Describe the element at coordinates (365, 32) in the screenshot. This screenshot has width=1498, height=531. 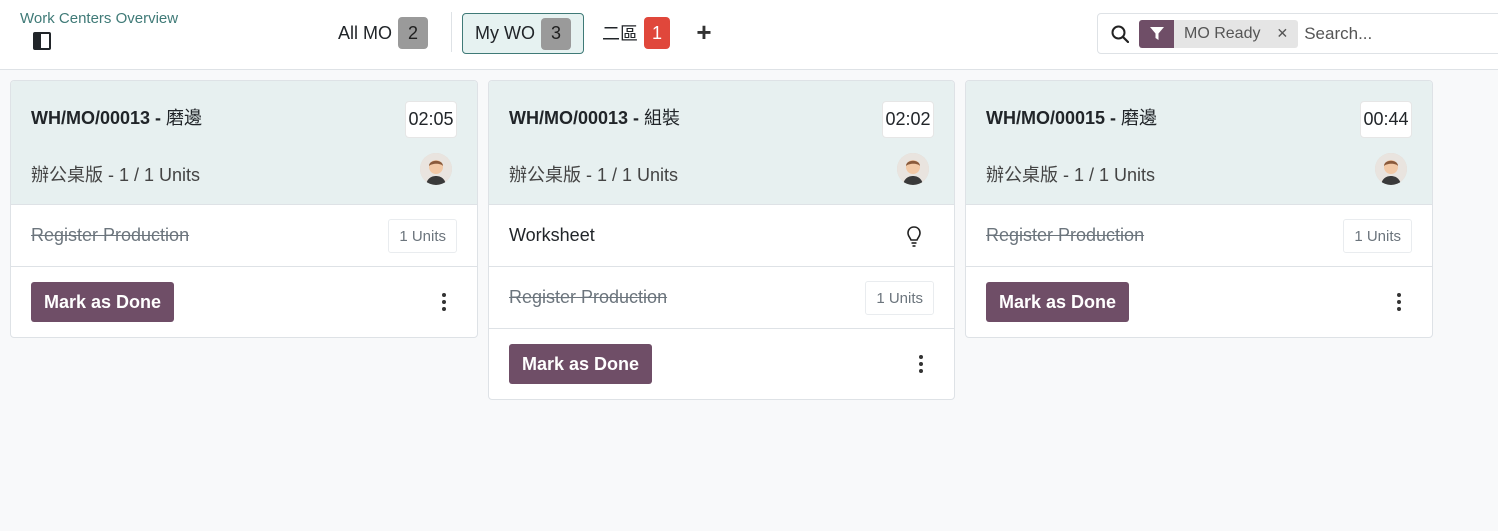
I see `tab-label: All MO` at that location.